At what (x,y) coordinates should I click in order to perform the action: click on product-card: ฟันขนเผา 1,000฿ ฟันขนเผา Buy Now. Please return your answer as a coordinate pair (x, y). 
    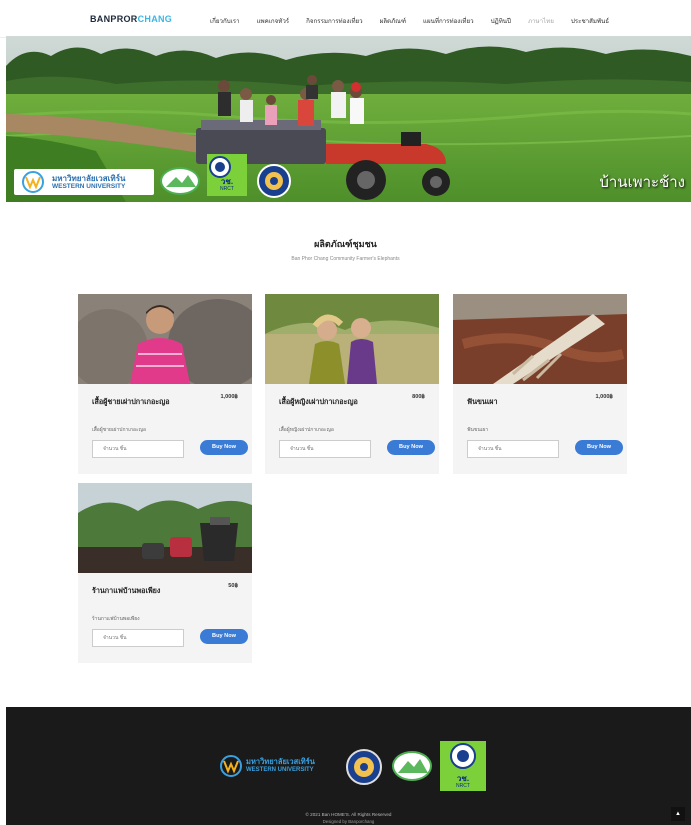
    Looking at the image, I should click on (540, 384).